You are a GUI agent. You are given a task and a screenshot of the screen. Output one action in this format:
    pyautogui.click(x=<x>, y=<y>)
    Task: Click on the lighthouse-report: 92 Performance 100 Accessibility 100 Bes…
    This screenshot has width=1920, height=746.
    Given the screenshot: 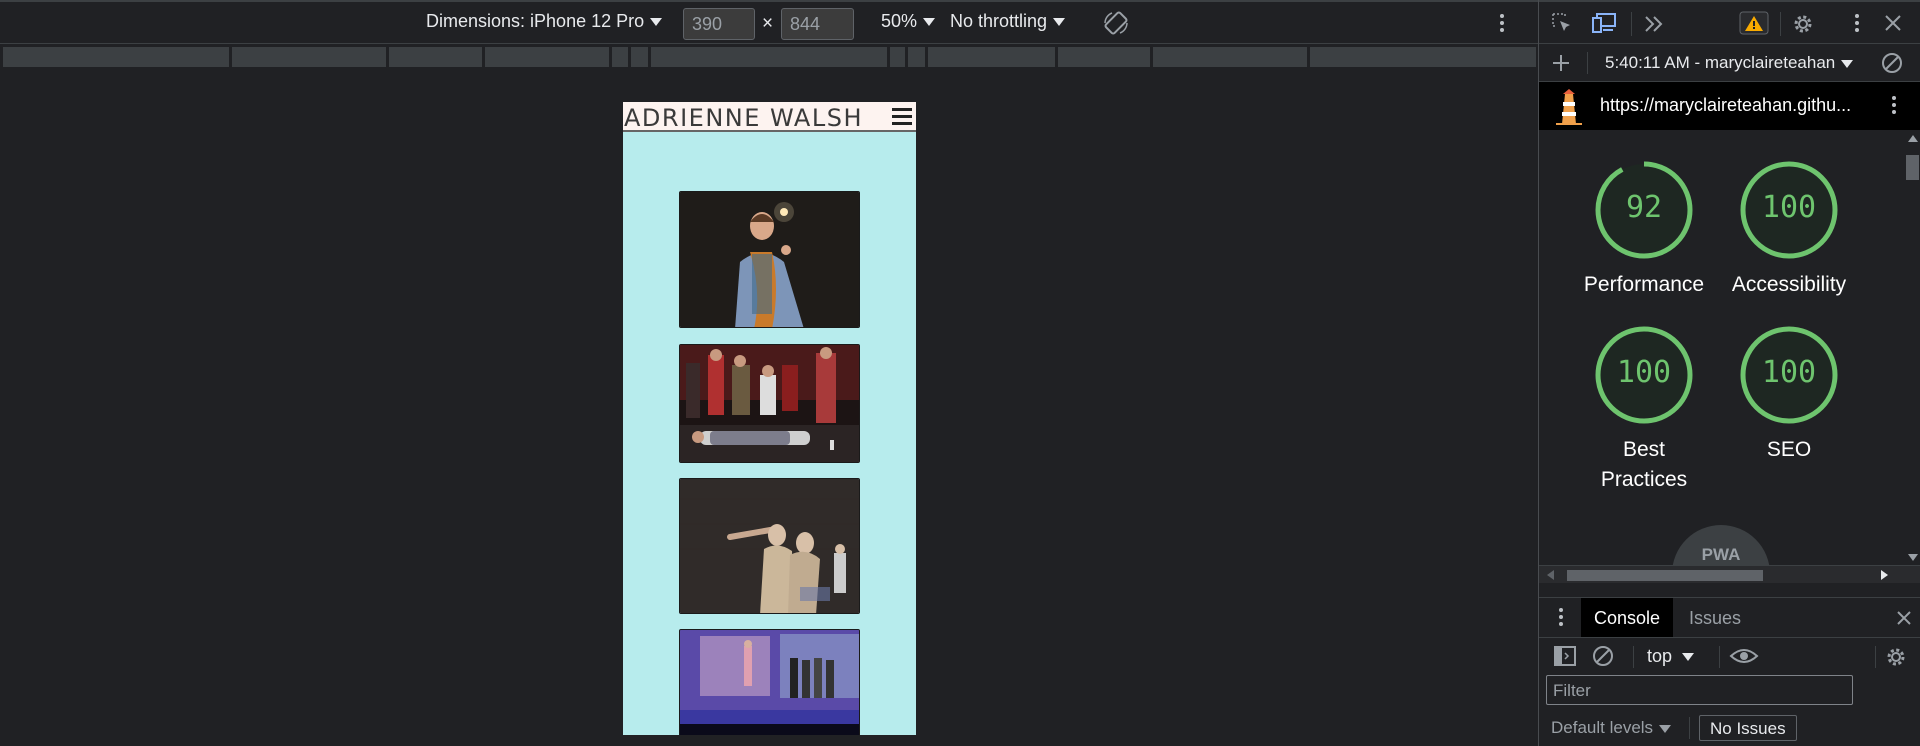 What is the action you would take?
    pyautogui.click(x=1721, y=347)
    